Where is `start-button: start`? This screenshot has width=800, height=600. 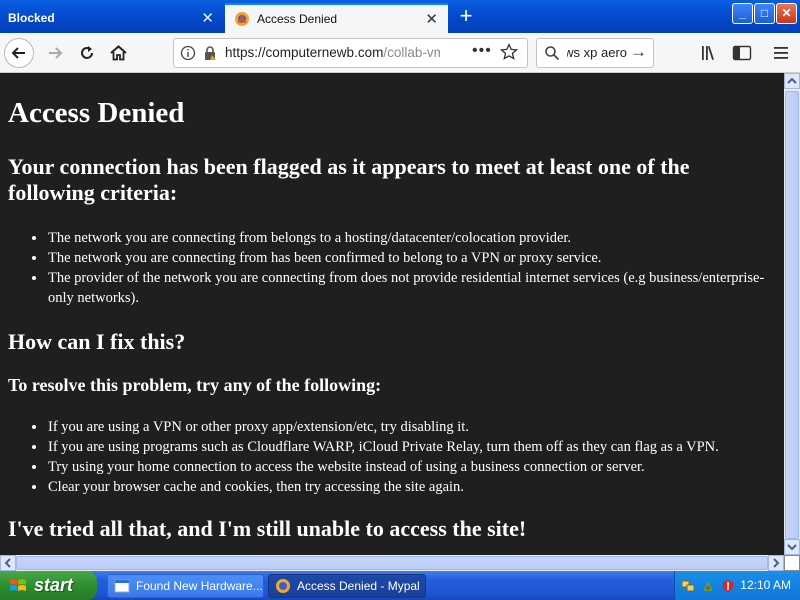 start-button: start is located at coordinates (48, 585).